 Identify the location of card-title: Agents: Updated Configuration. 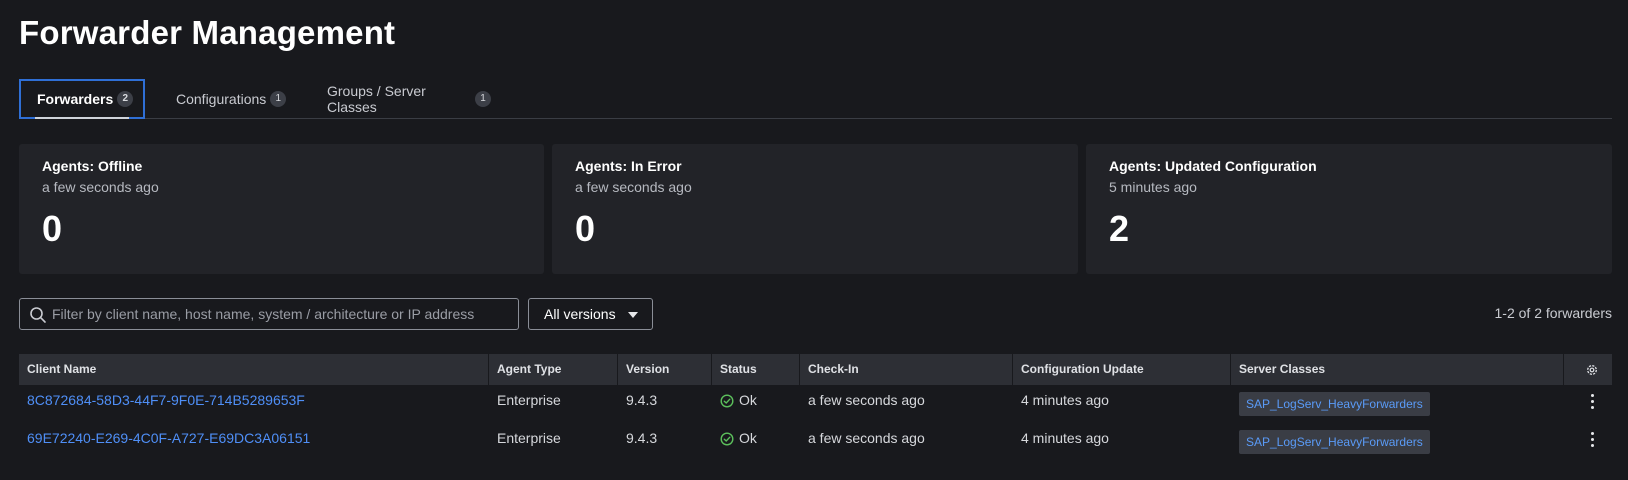
(1213, 166).